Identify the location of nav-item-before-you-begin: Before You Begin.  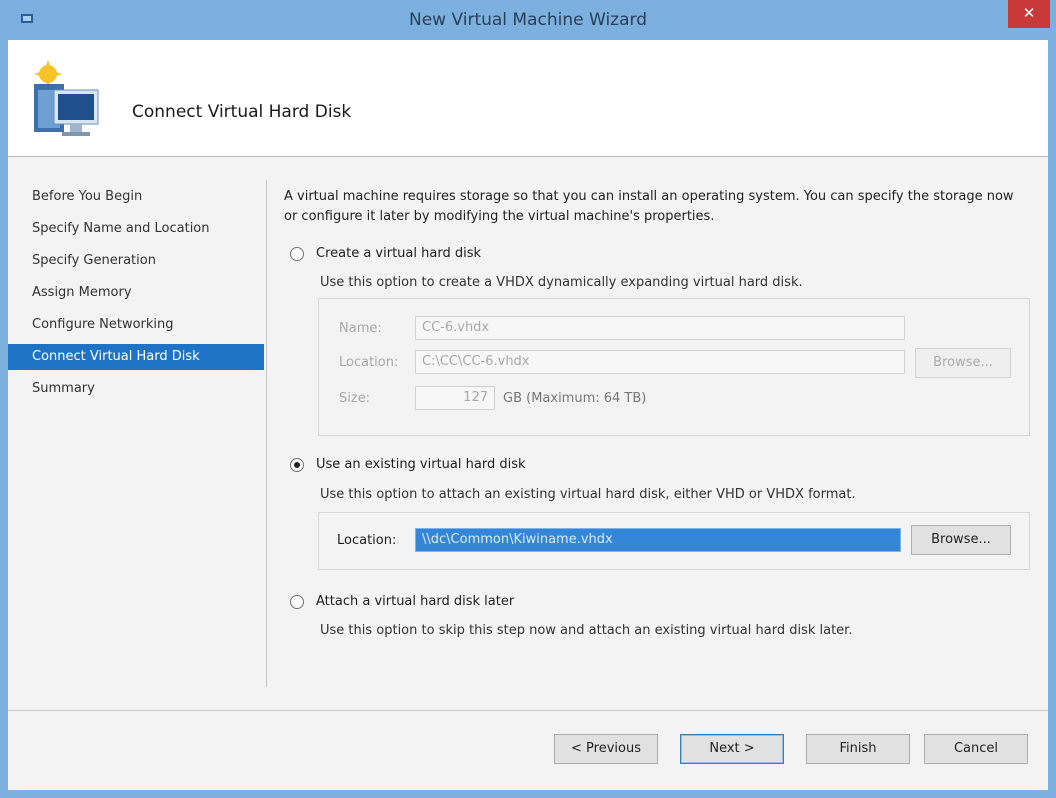
(136, 197).